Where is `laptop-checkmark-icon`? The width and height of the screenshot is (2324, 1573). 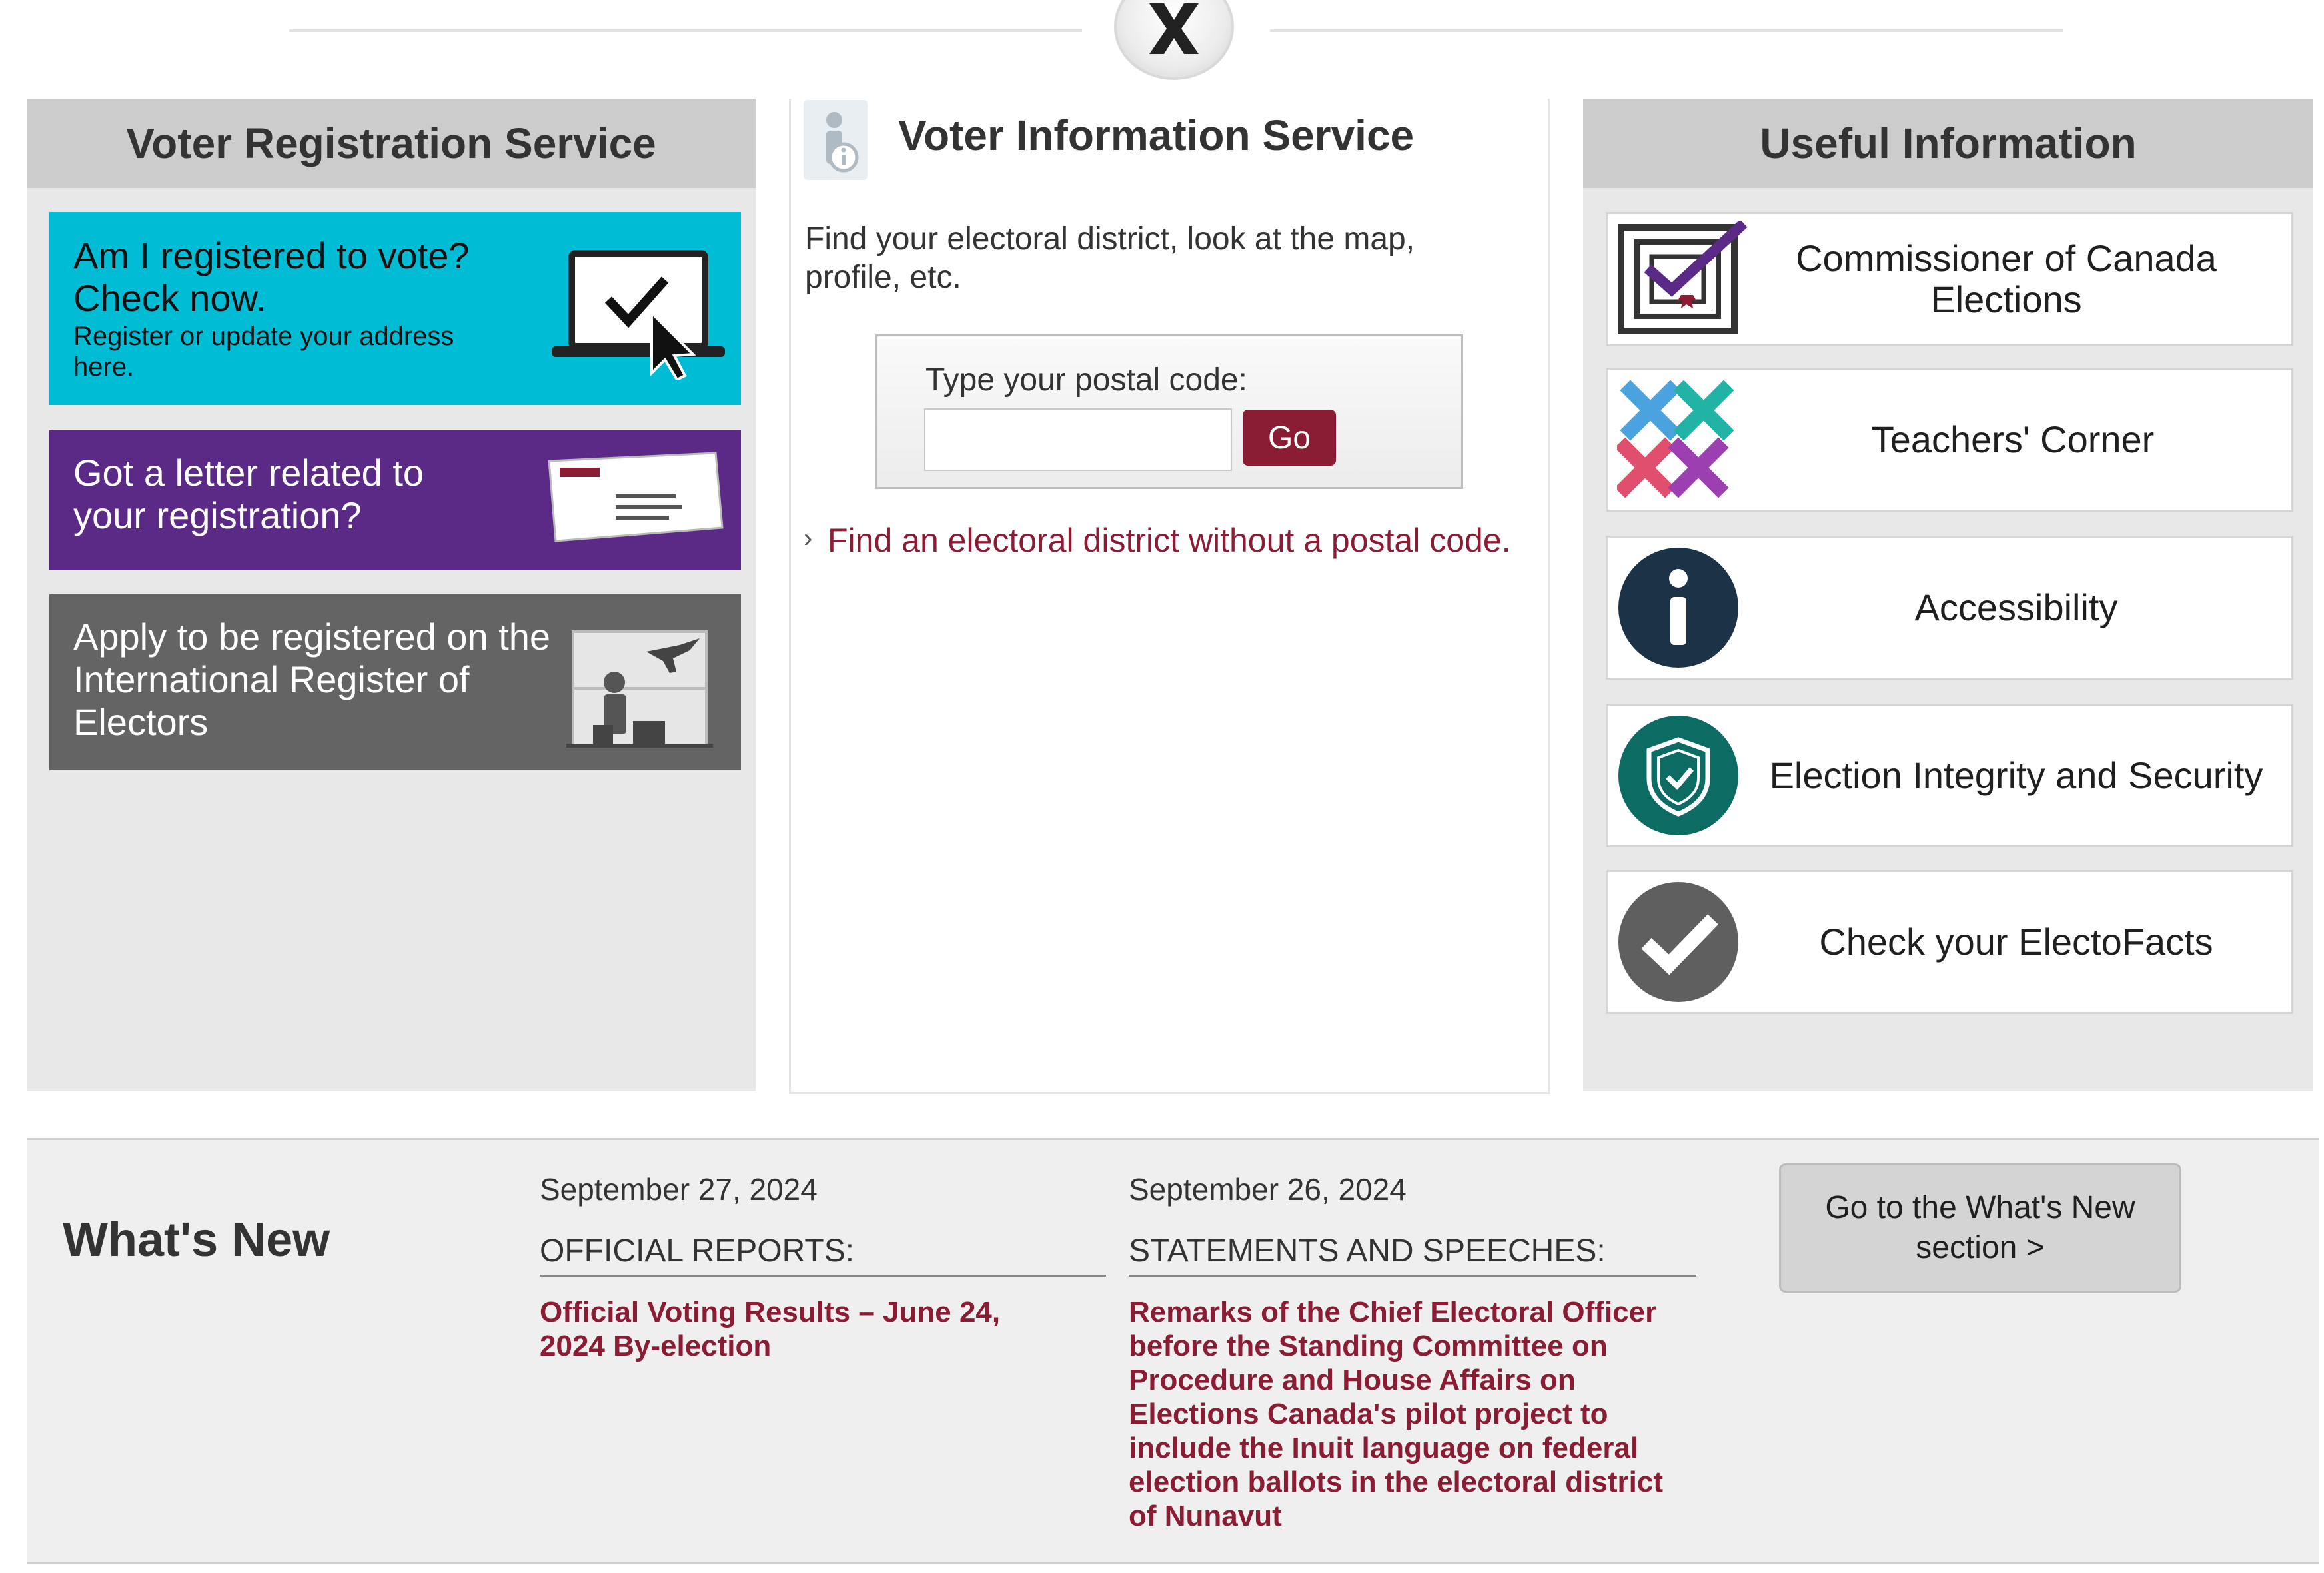
laptop-checkmark-icon is located at coordinates (638, 315).